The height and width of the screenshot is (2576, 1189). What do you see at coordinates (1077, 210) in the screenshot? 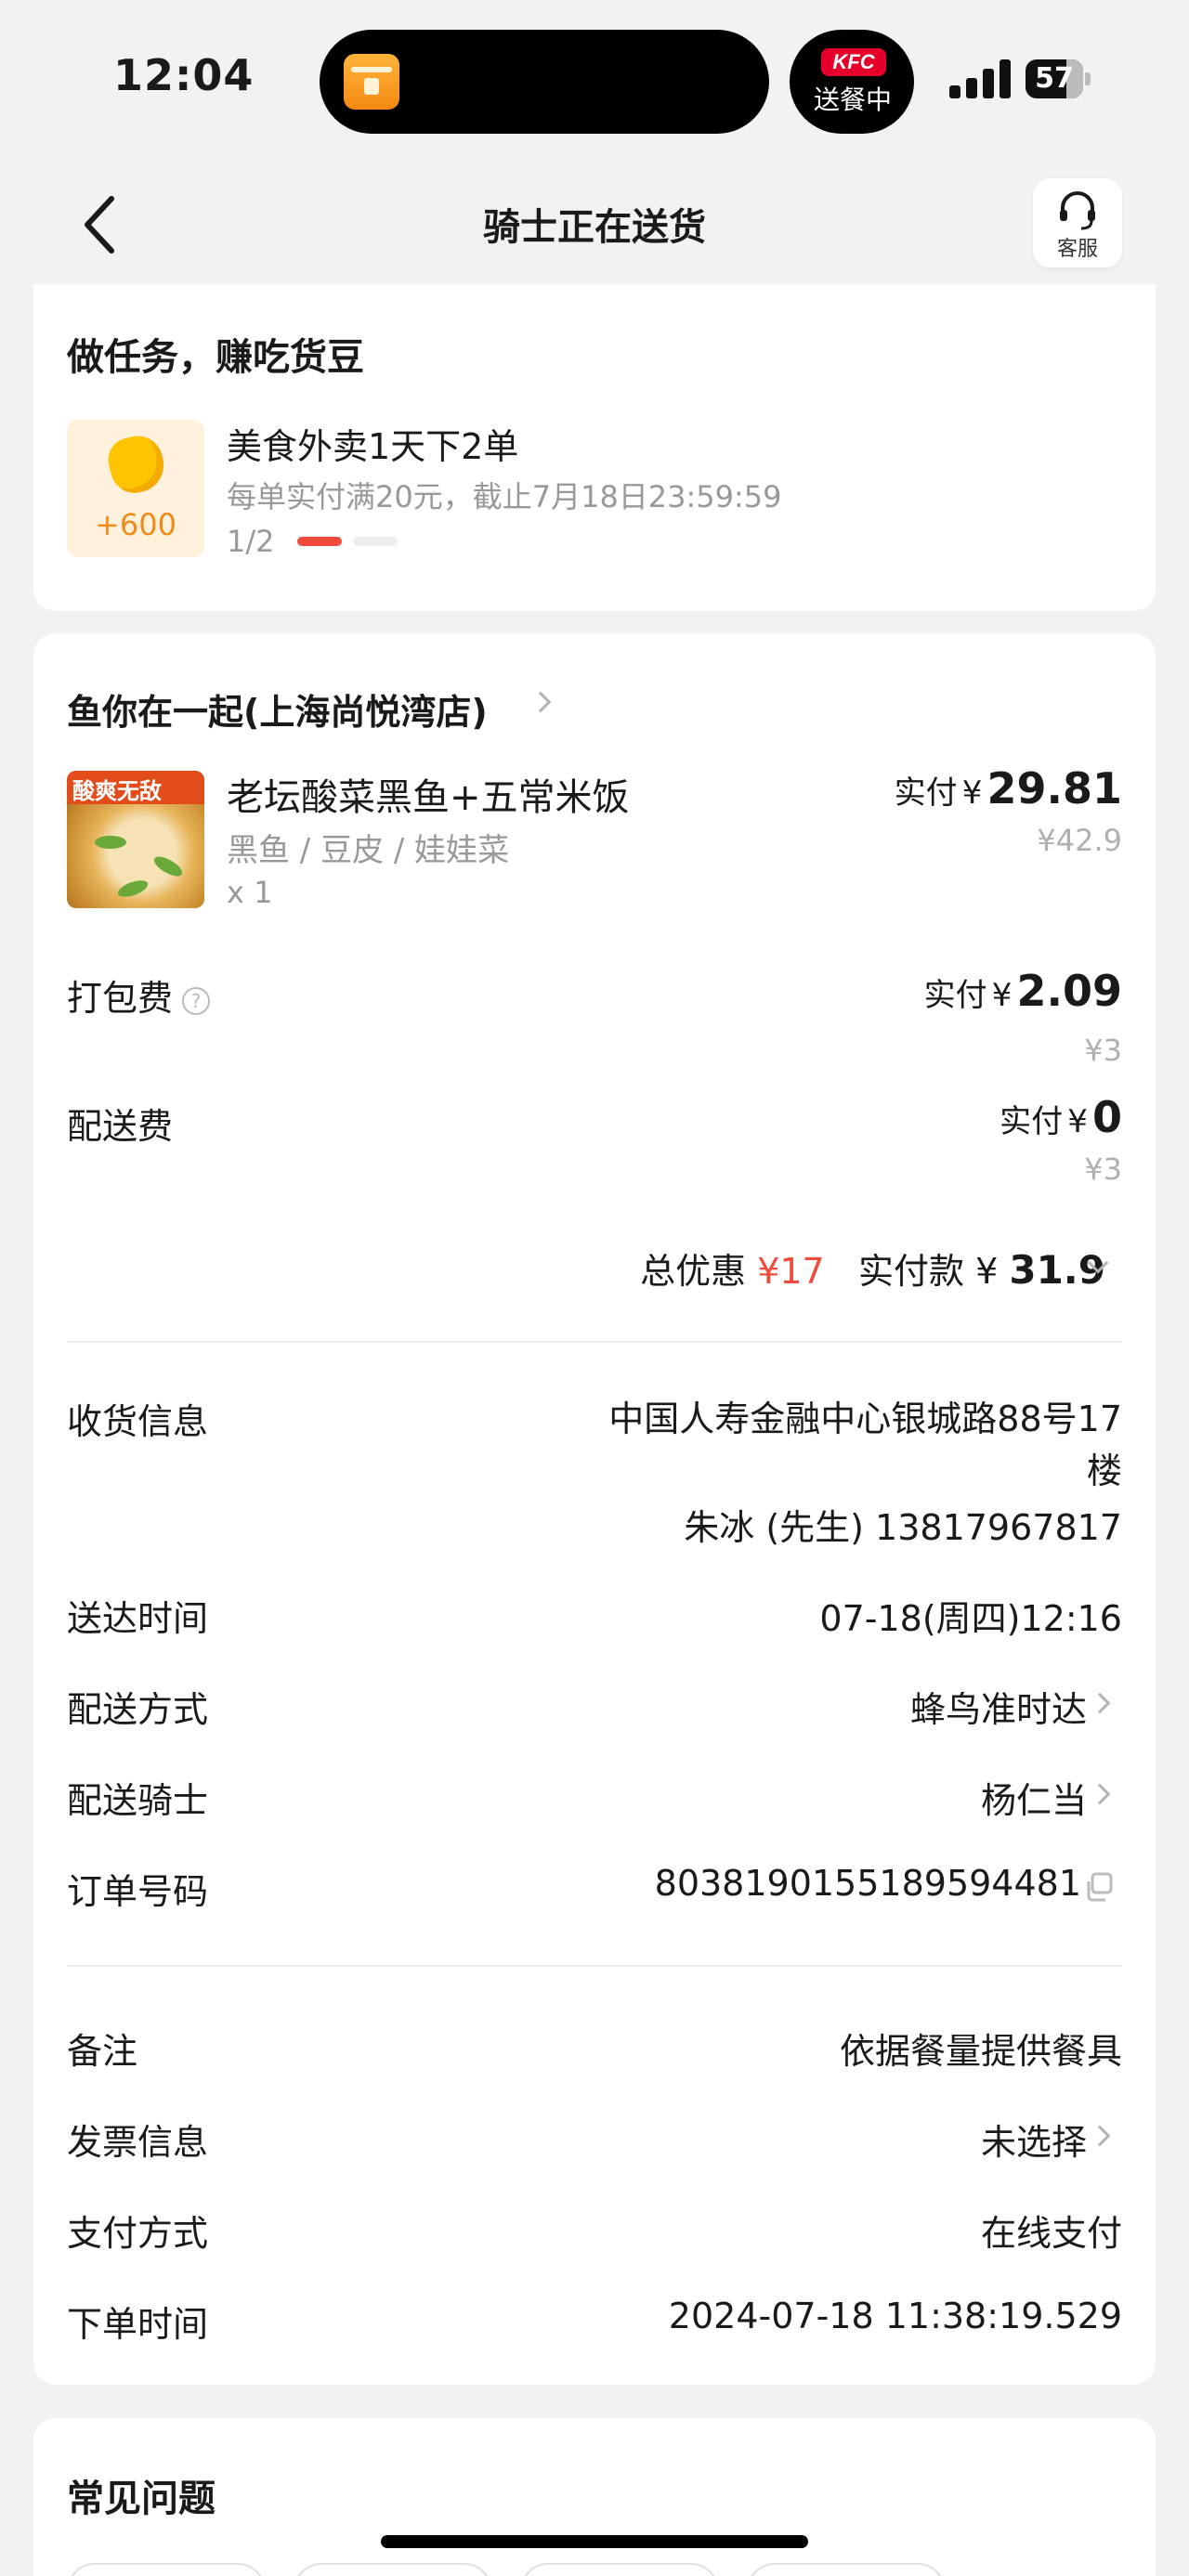
I see `headset-icon` at bounding box center [1077, 210].